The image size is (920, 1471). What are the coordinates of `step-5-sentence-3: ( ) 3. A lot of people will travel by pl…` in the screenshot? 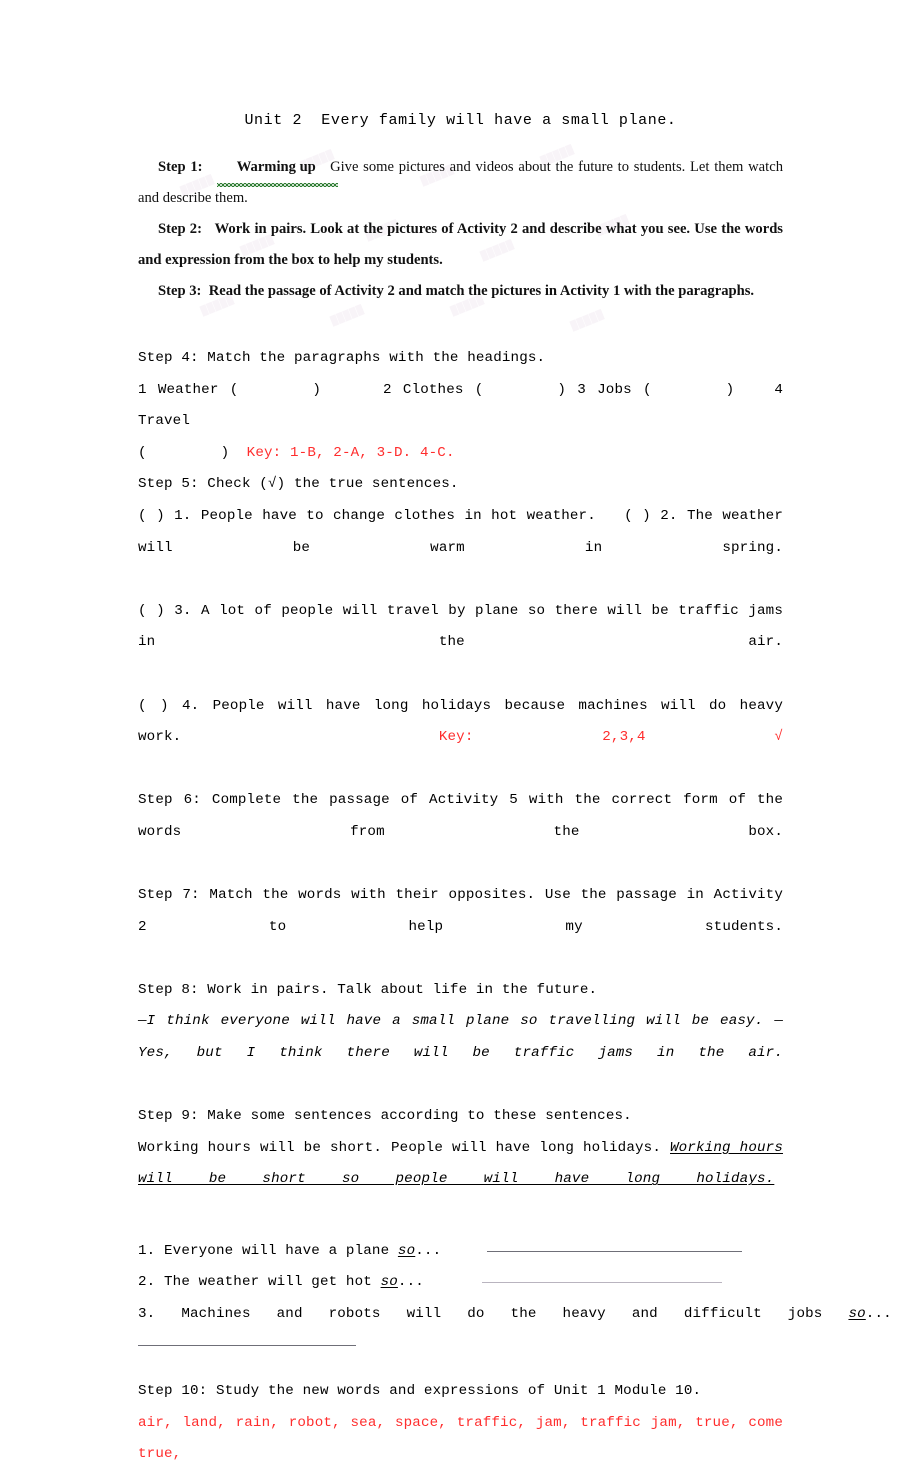 It's located at (460, 626).